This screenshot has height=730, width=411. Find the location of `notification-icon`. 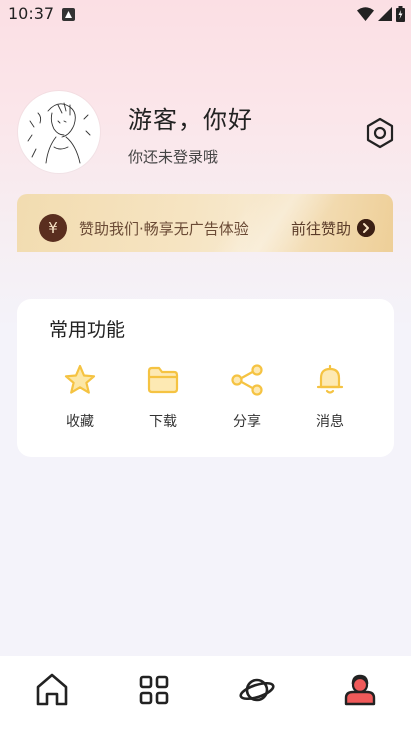

notification-icon is located at coordinates (68, 14).